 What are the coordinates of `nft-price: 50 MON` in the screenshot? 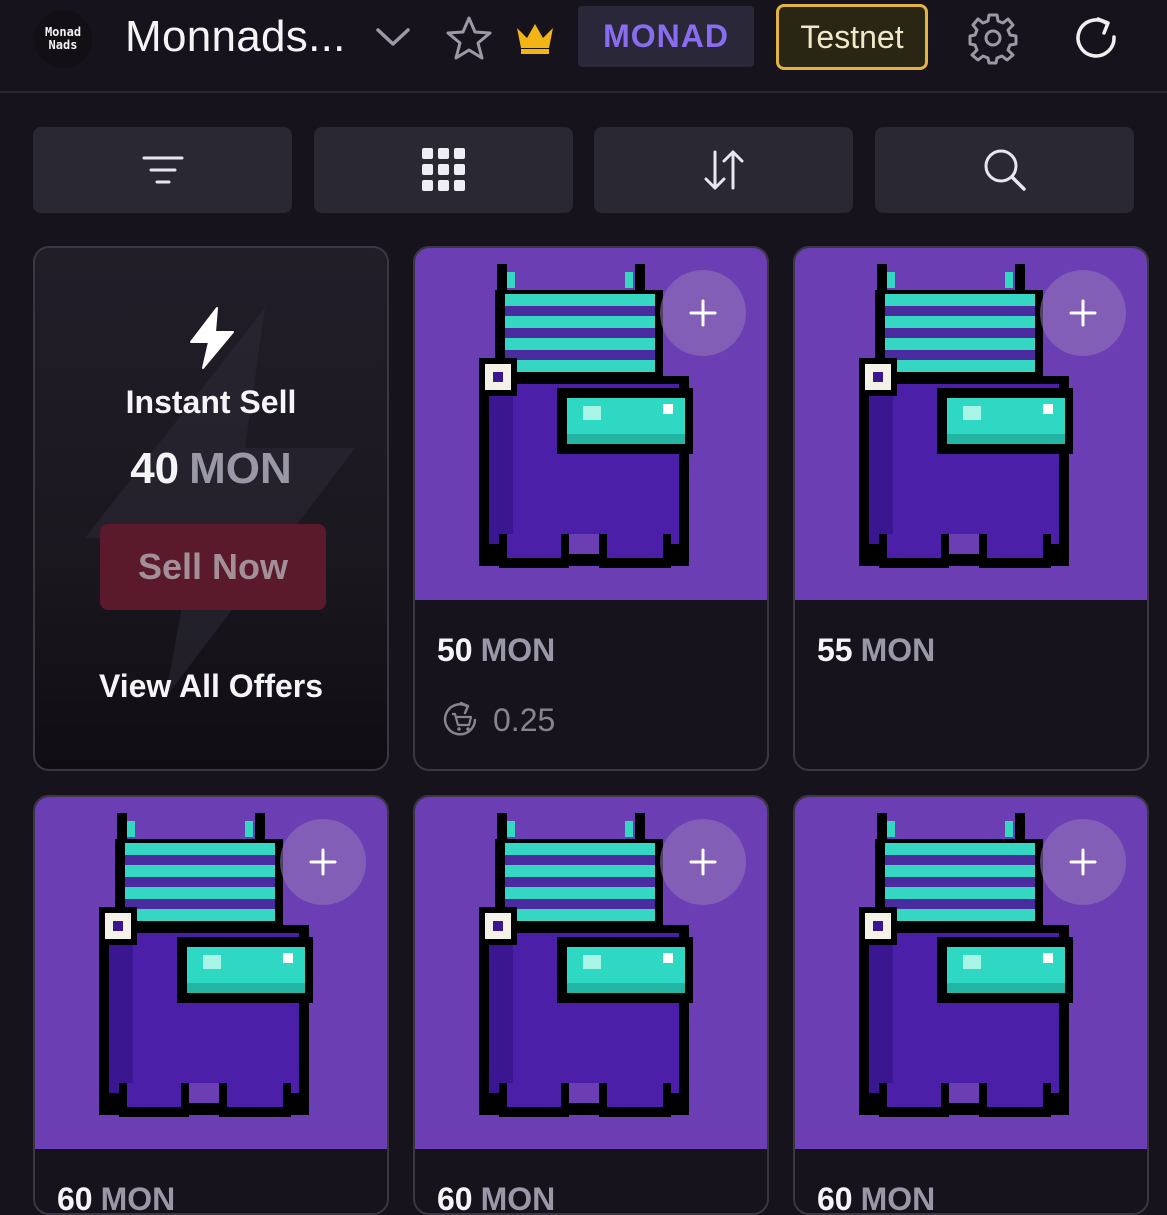 It's located at (496, 650).